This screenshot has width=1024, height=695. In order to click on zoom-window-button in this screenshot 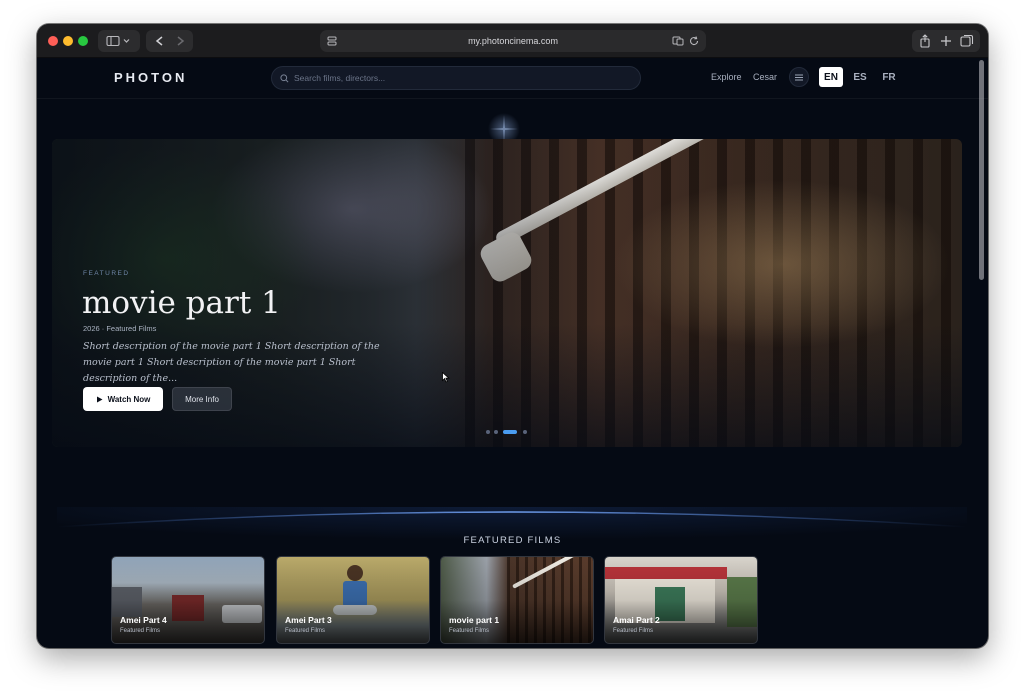, I will do `click(83, 41)`.